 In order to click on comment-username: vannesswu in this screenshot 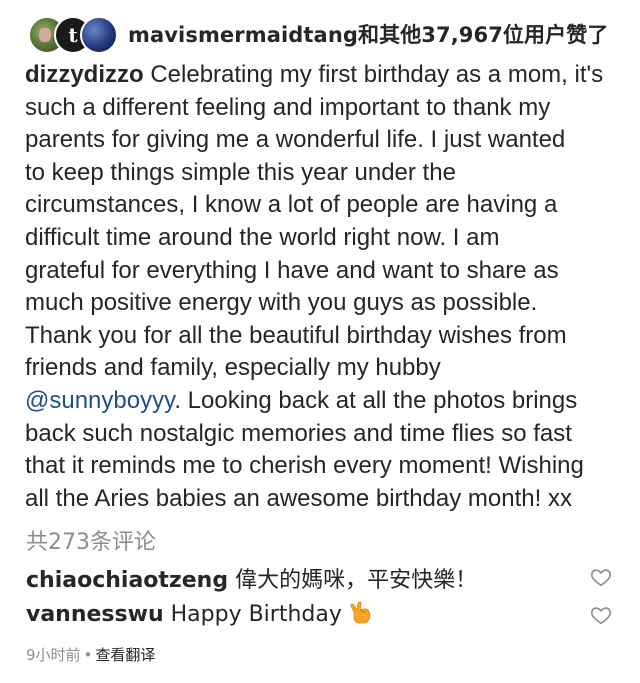, I will do `click(95, 614)`.